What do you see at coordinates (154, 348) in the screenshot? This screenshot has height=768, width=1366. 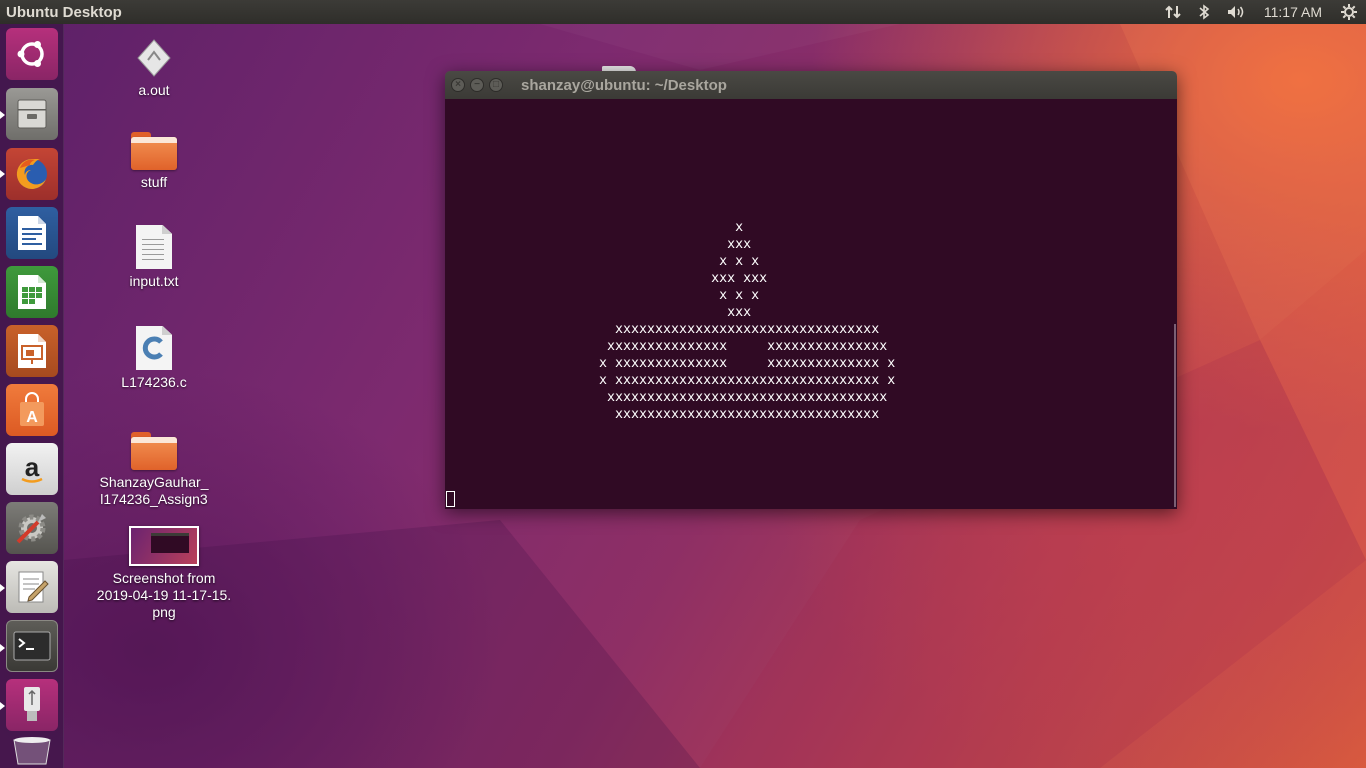 I see `c-source-icon` at bounding box center [154, 348].